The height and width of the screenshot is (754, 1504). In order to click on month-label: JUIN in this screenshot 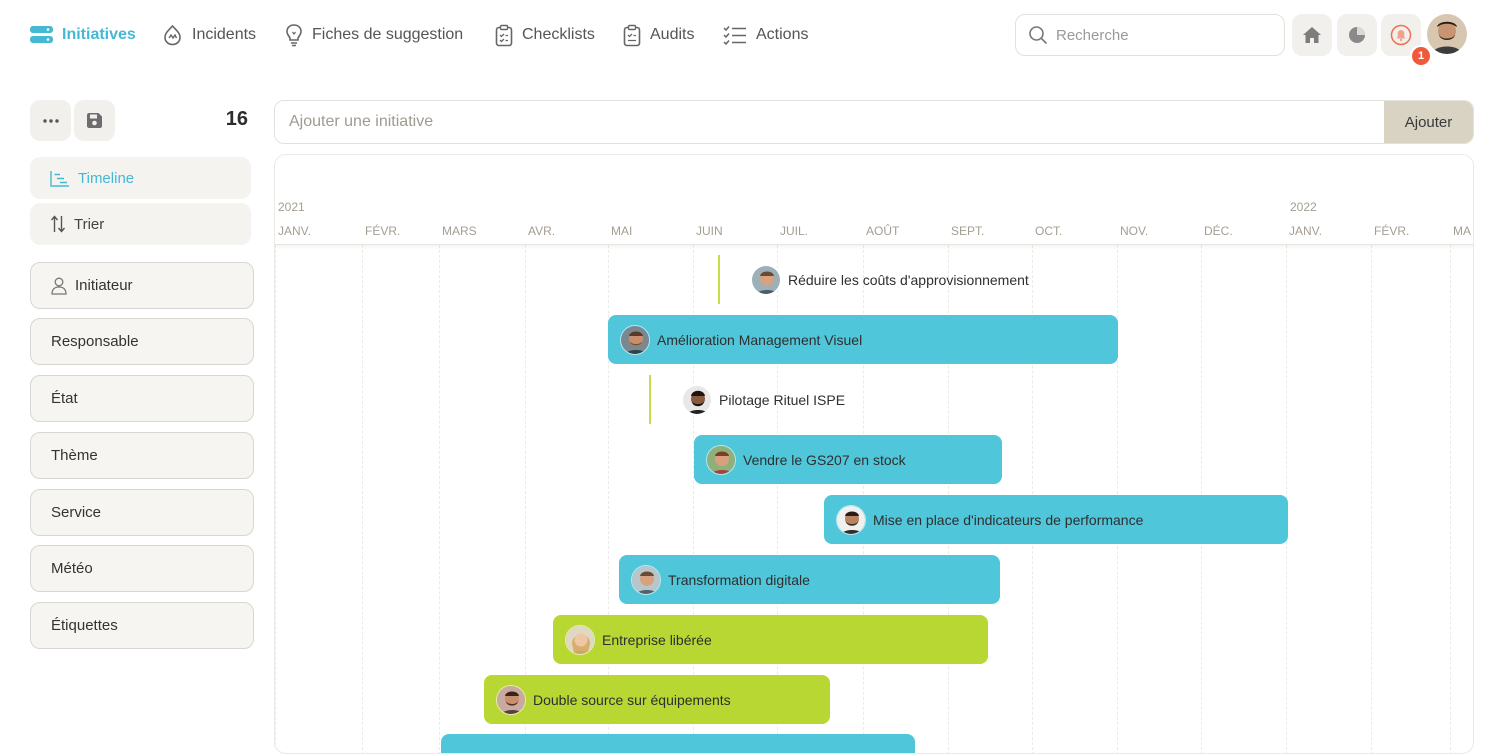, I will do `click(709, 231)`.